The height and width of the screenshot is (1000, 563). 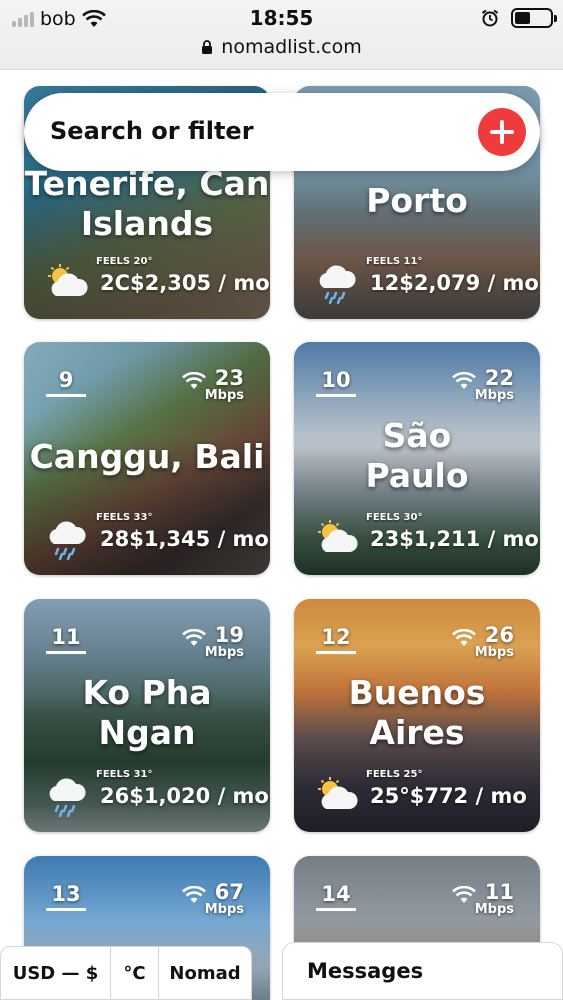 I want to click on monthly-cost: 2C$2,305 / mo, so click(x=185, y=283).